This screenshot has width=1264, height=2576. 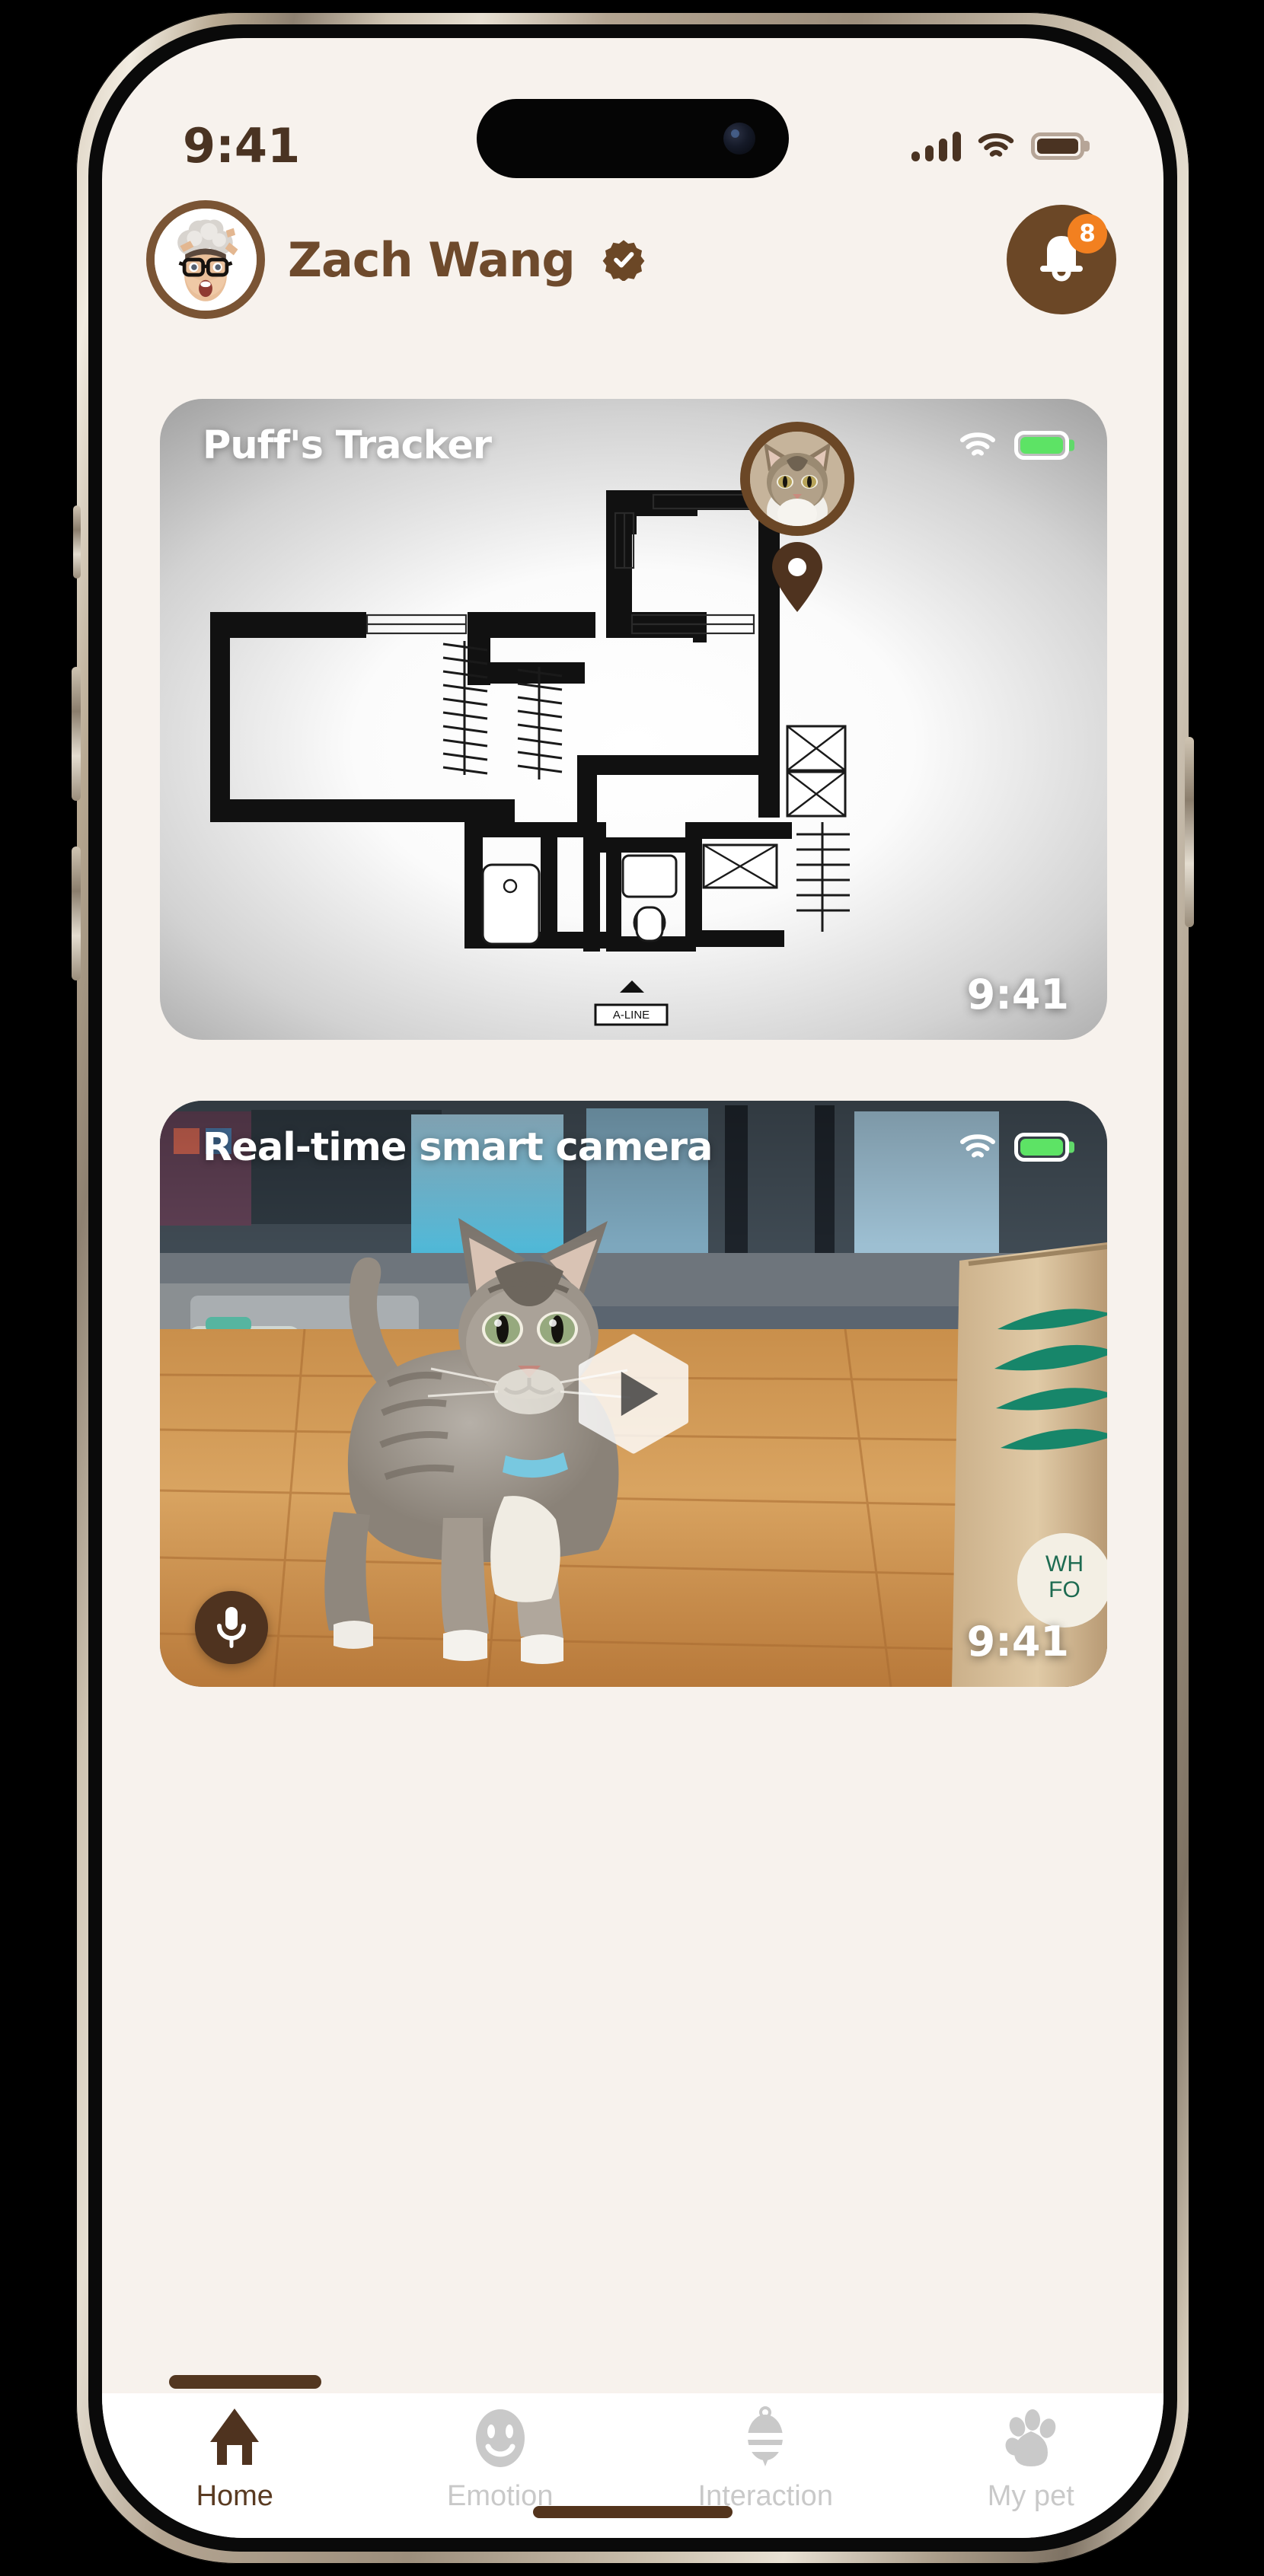 What do you see at coordinates (1030, 2437) in the screenshot?
I see `paw-print-icon` at bounding box center [1030, 2437].